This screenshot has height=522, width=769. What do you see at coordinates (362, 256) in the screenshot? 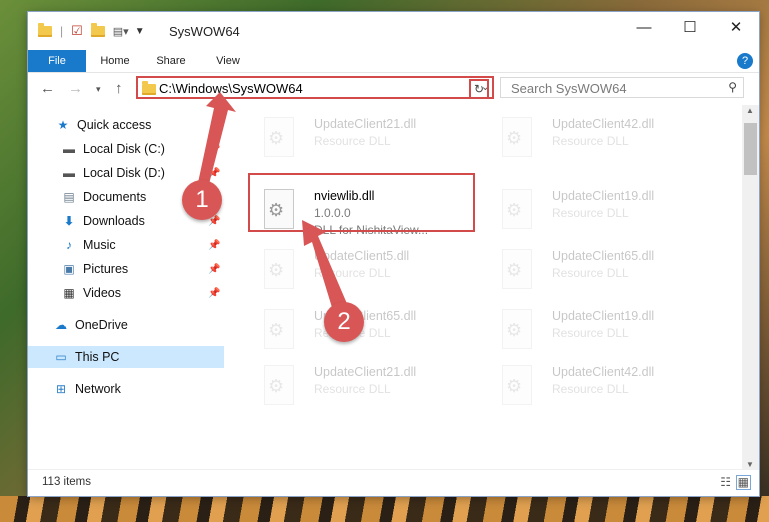
I see `file-name: UpdateClient5.dll` at bounding box center [362, 256].